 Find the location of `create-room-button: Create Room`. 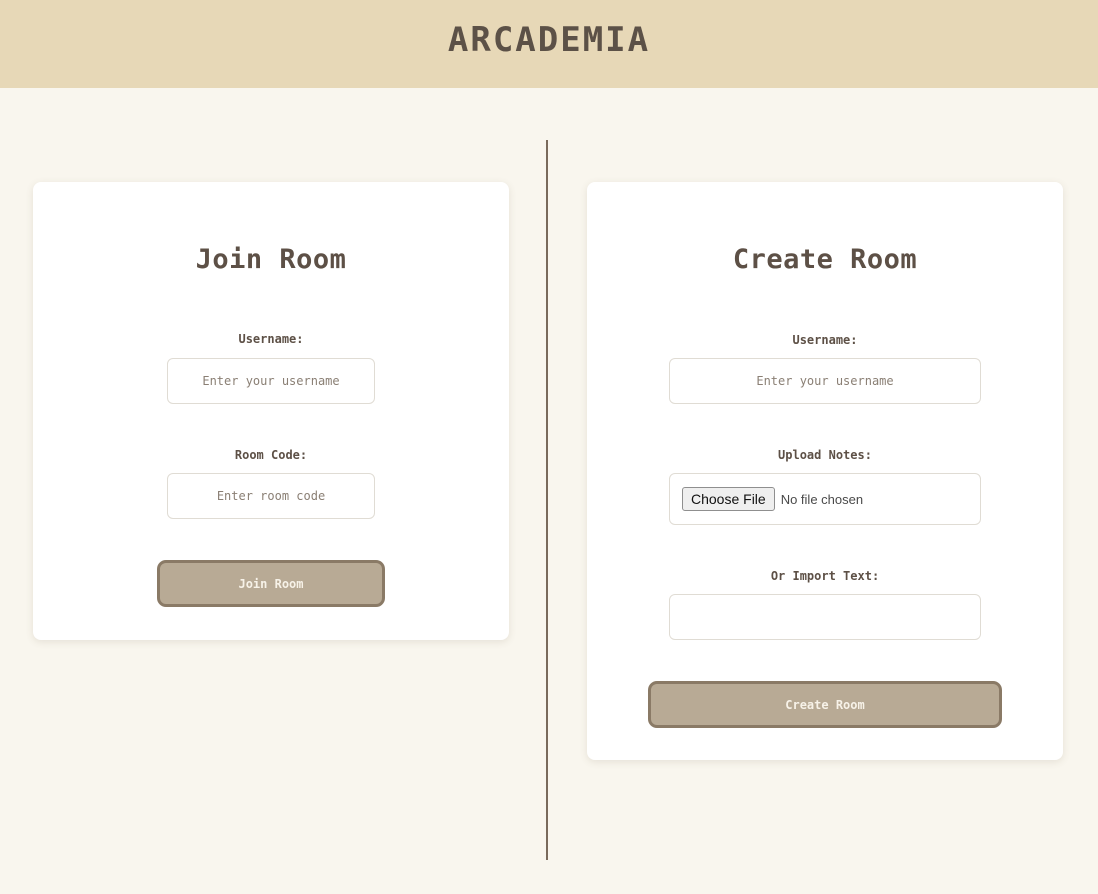

create-room-button: Create Room is located at coordinates (825, 704).